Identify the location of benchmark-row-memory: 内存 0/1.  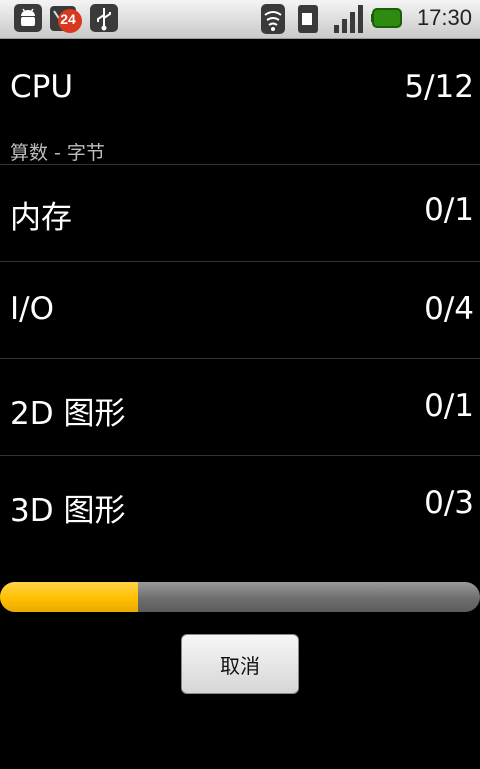
(240, 213).